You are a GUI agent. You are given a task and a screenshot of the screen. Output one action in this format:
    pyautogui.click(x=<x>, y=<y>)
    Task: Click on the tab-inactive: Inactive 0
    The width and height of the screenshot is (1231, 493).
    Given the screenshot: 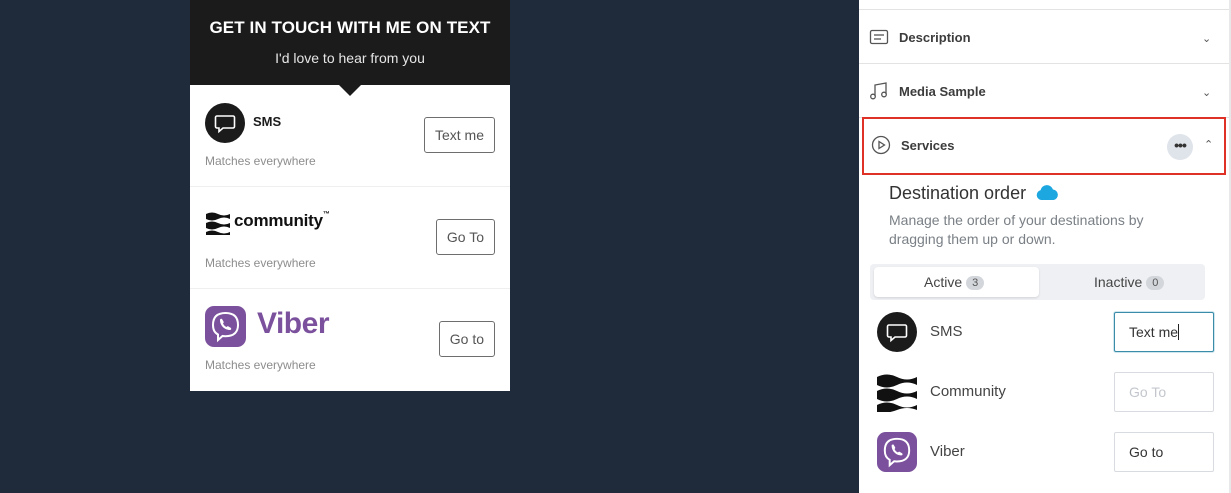 What is the action you would take?
    pyautogui.click(x=1129, y=282)
    